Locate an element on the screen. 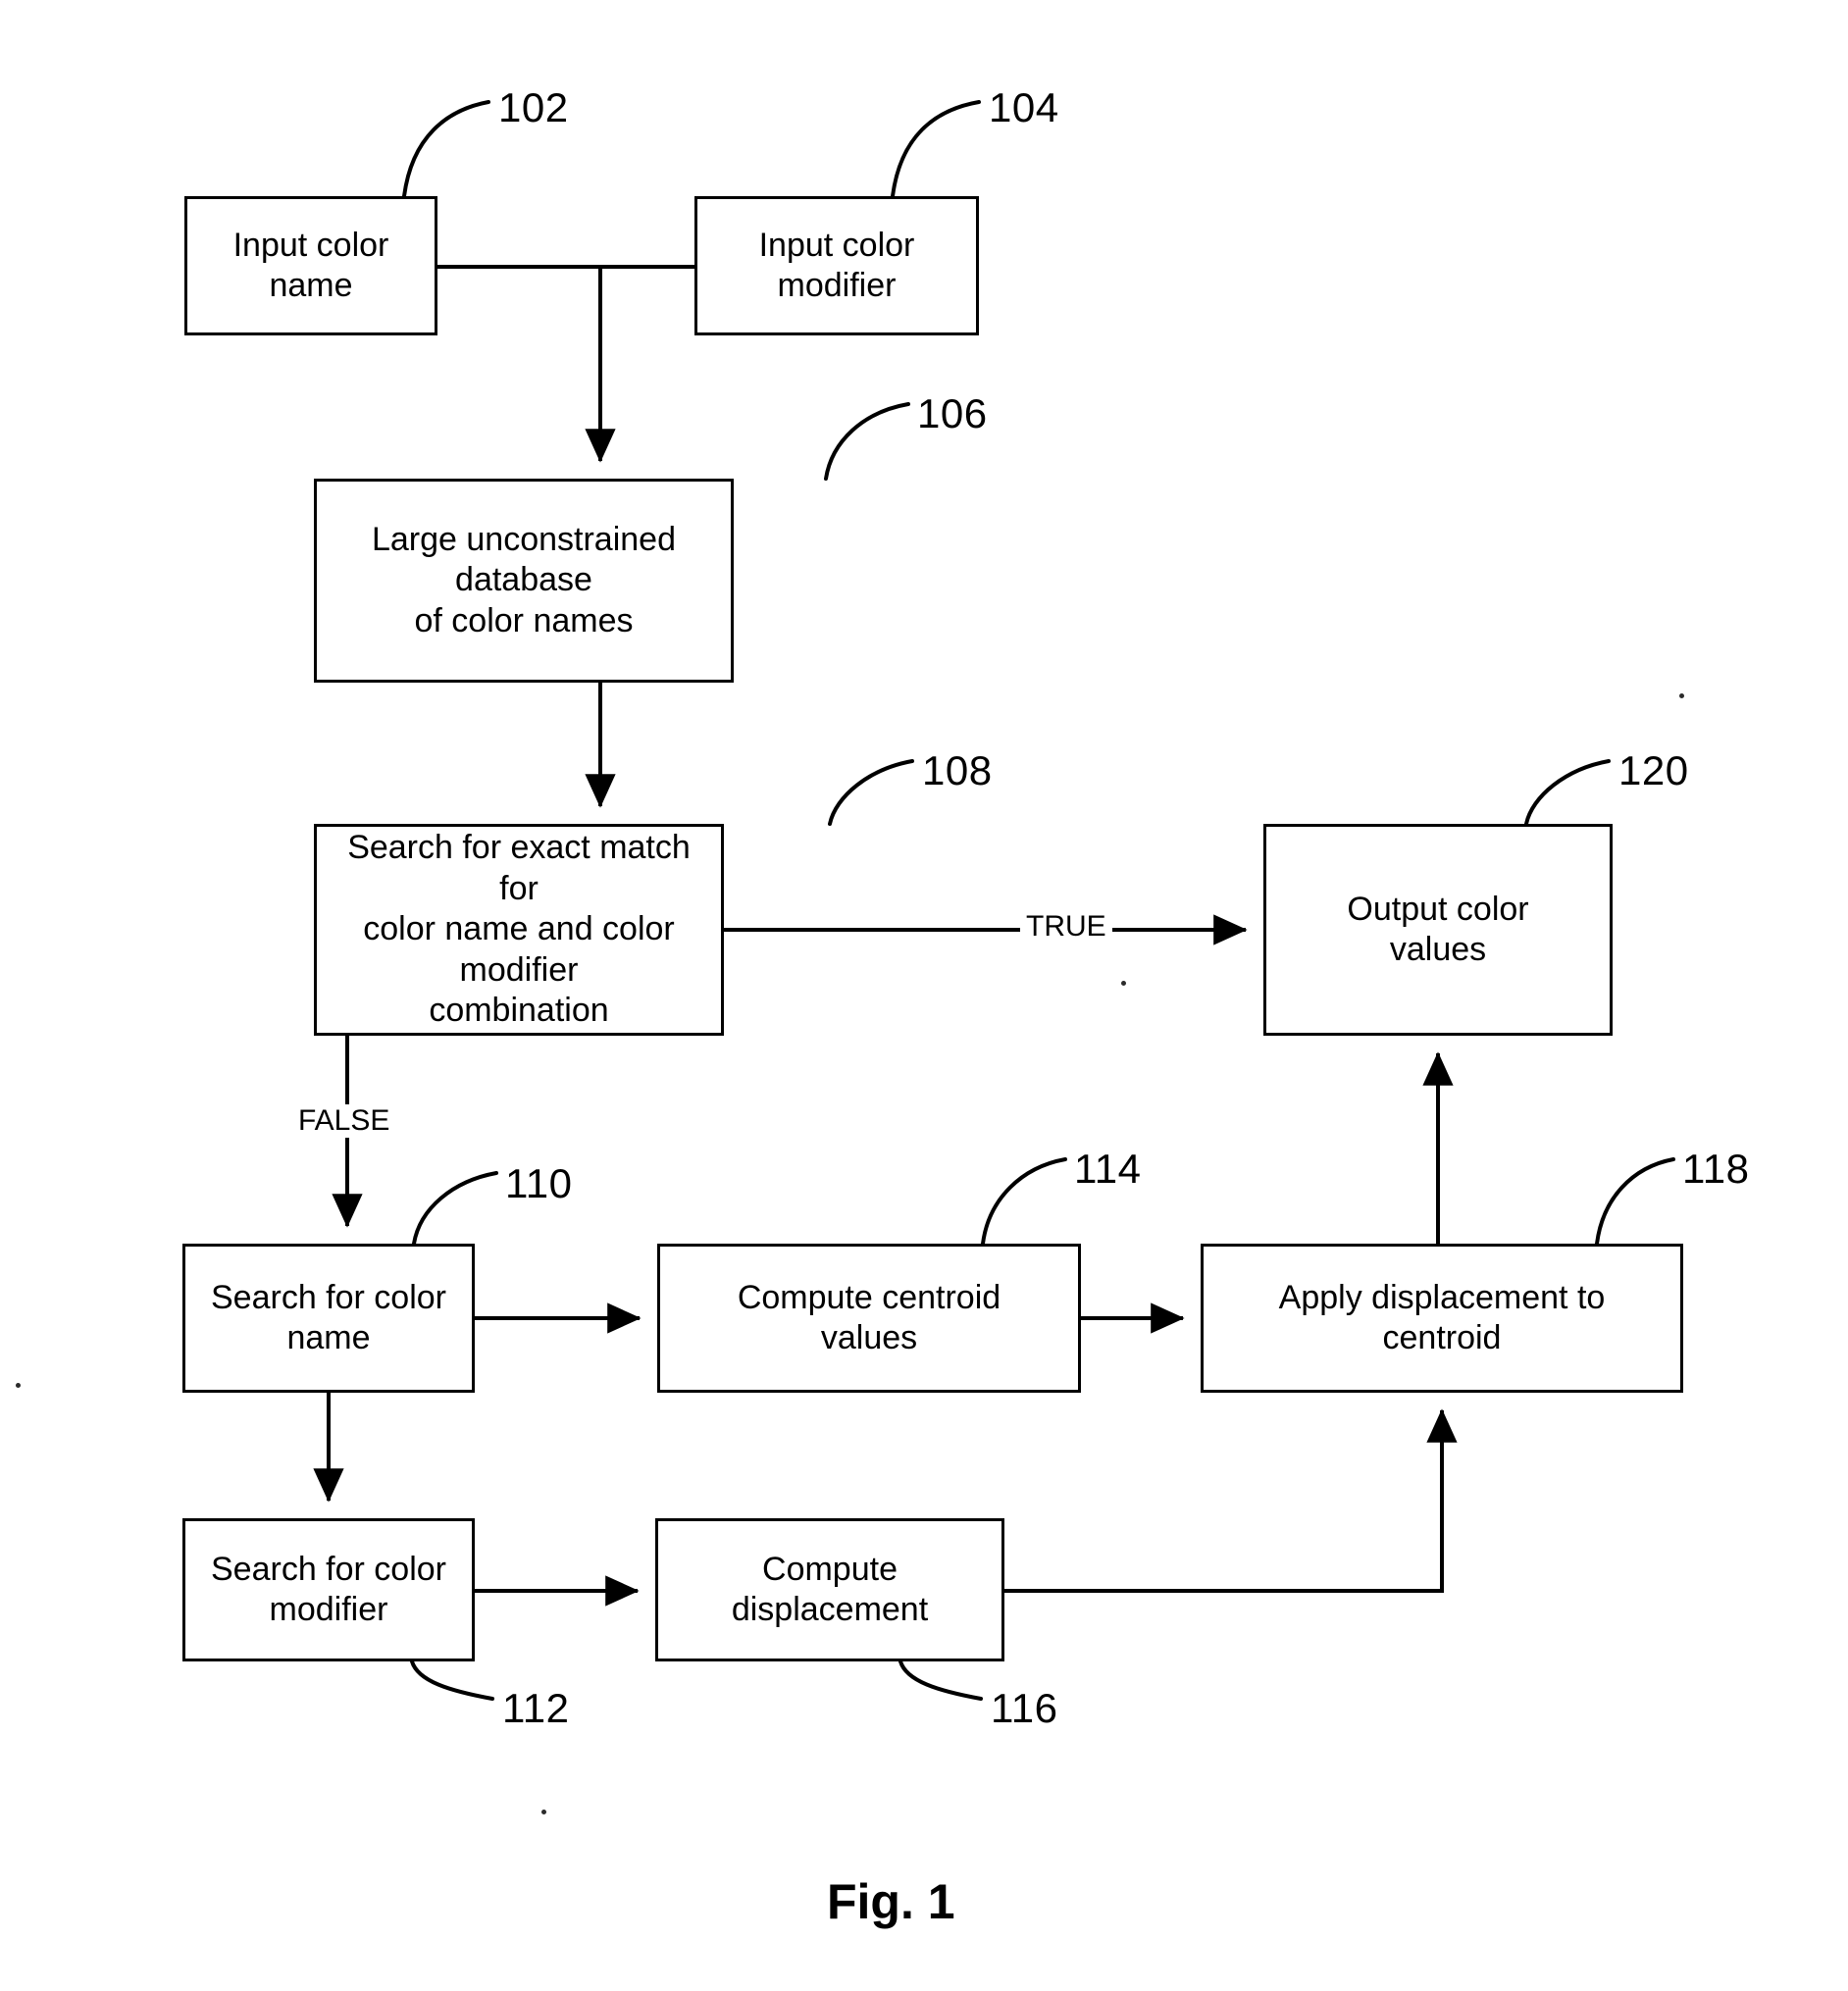  node-label: Compute centroid values is located at coordinates (869, 1317).